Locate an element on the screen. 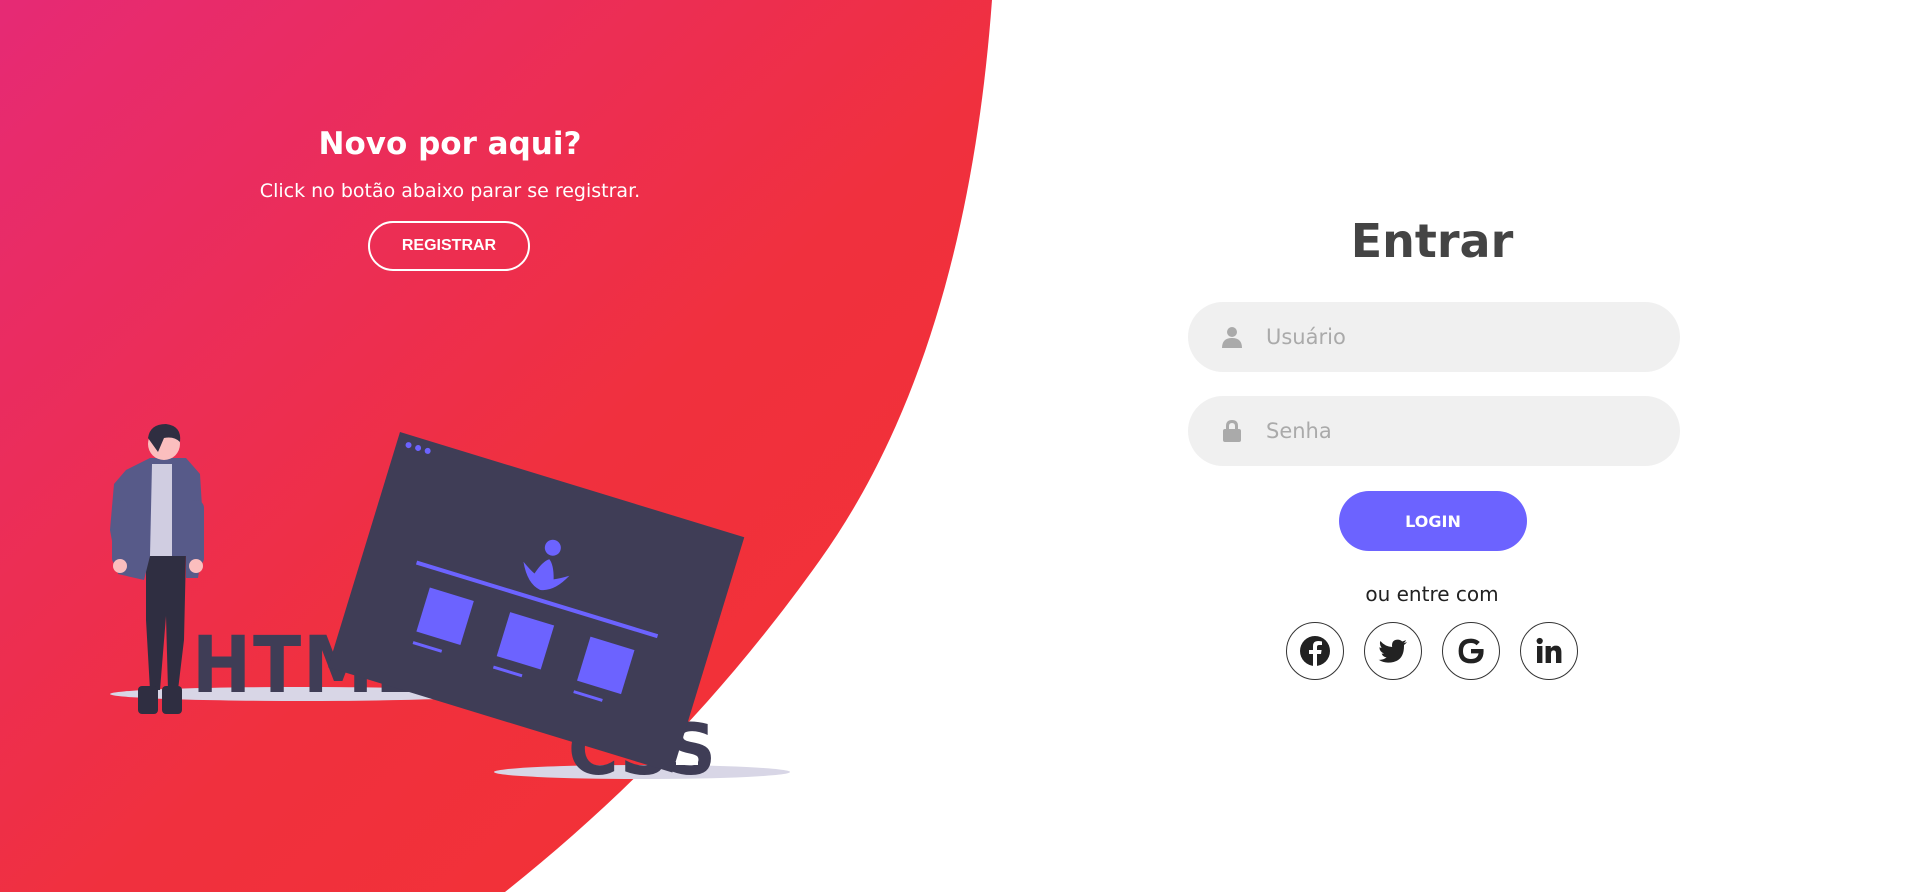  facebook-button is located at coordinates (1315, 651).